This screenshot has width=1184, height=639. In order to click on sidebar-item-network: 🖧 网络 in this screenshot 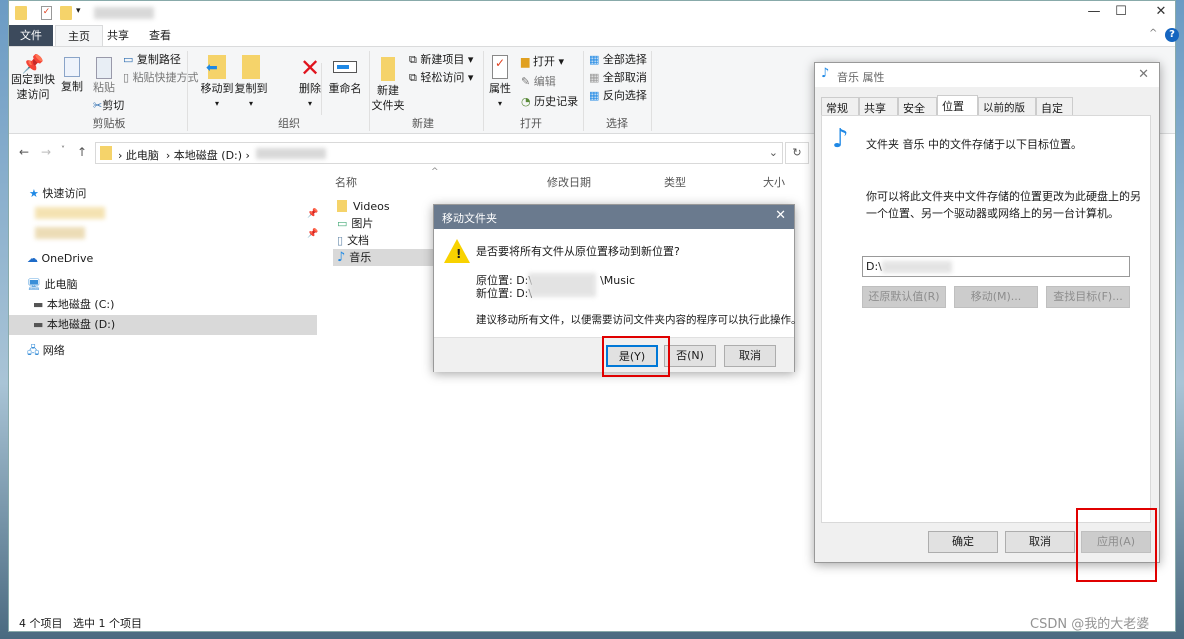, I will do `click(163, 351)`.